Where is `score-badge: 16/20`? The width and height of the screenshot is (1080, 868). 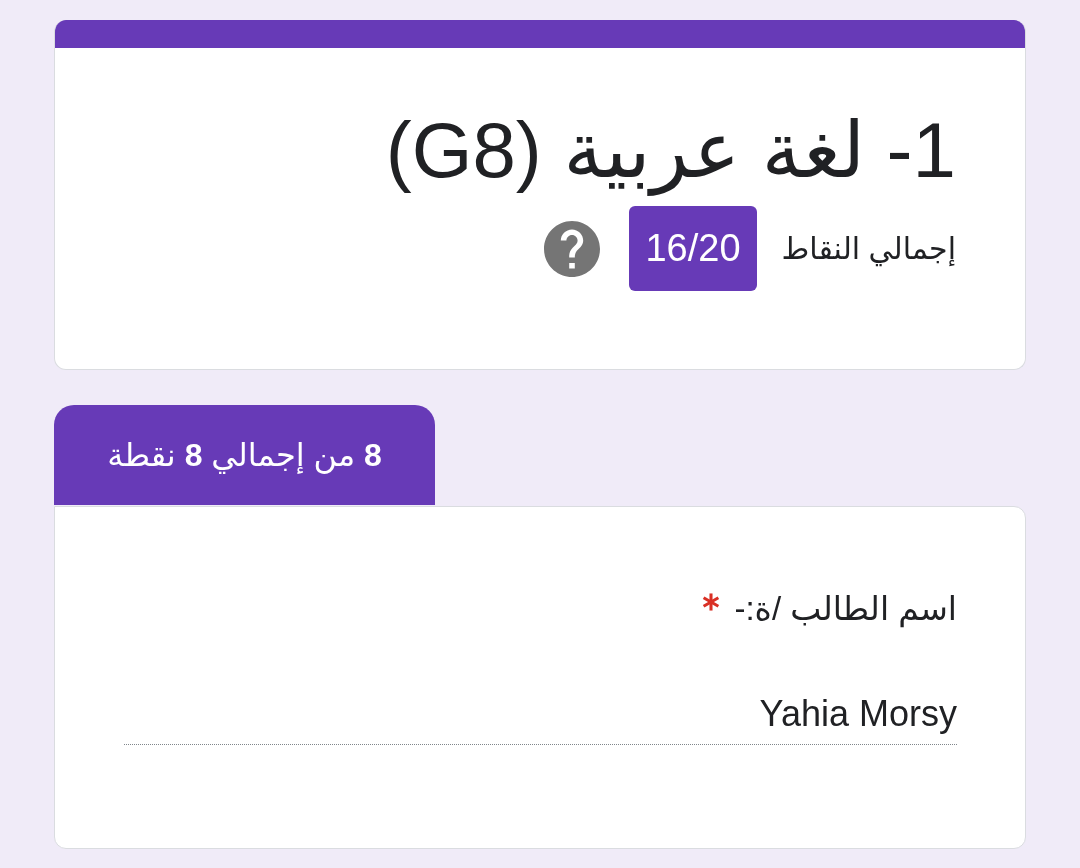 score-badge: 16/20 is located at coordinates (693, 248).